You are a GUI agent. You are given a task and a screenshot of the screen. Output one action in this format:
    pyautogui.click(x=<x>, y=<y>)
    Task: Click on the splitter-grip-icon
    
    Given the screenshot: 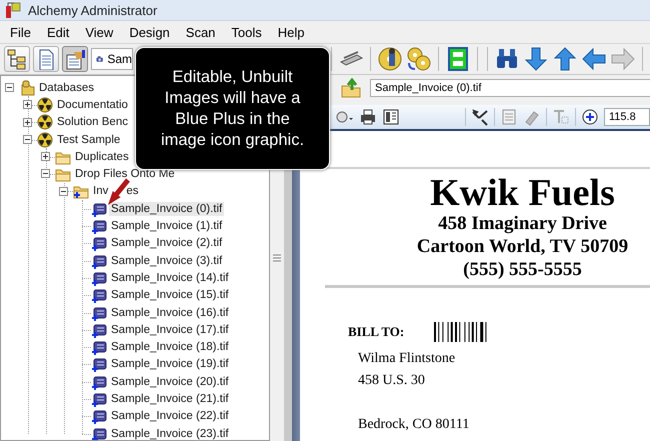 What is the action you would take?
    pyautogui.click(x=277, y=258)
    